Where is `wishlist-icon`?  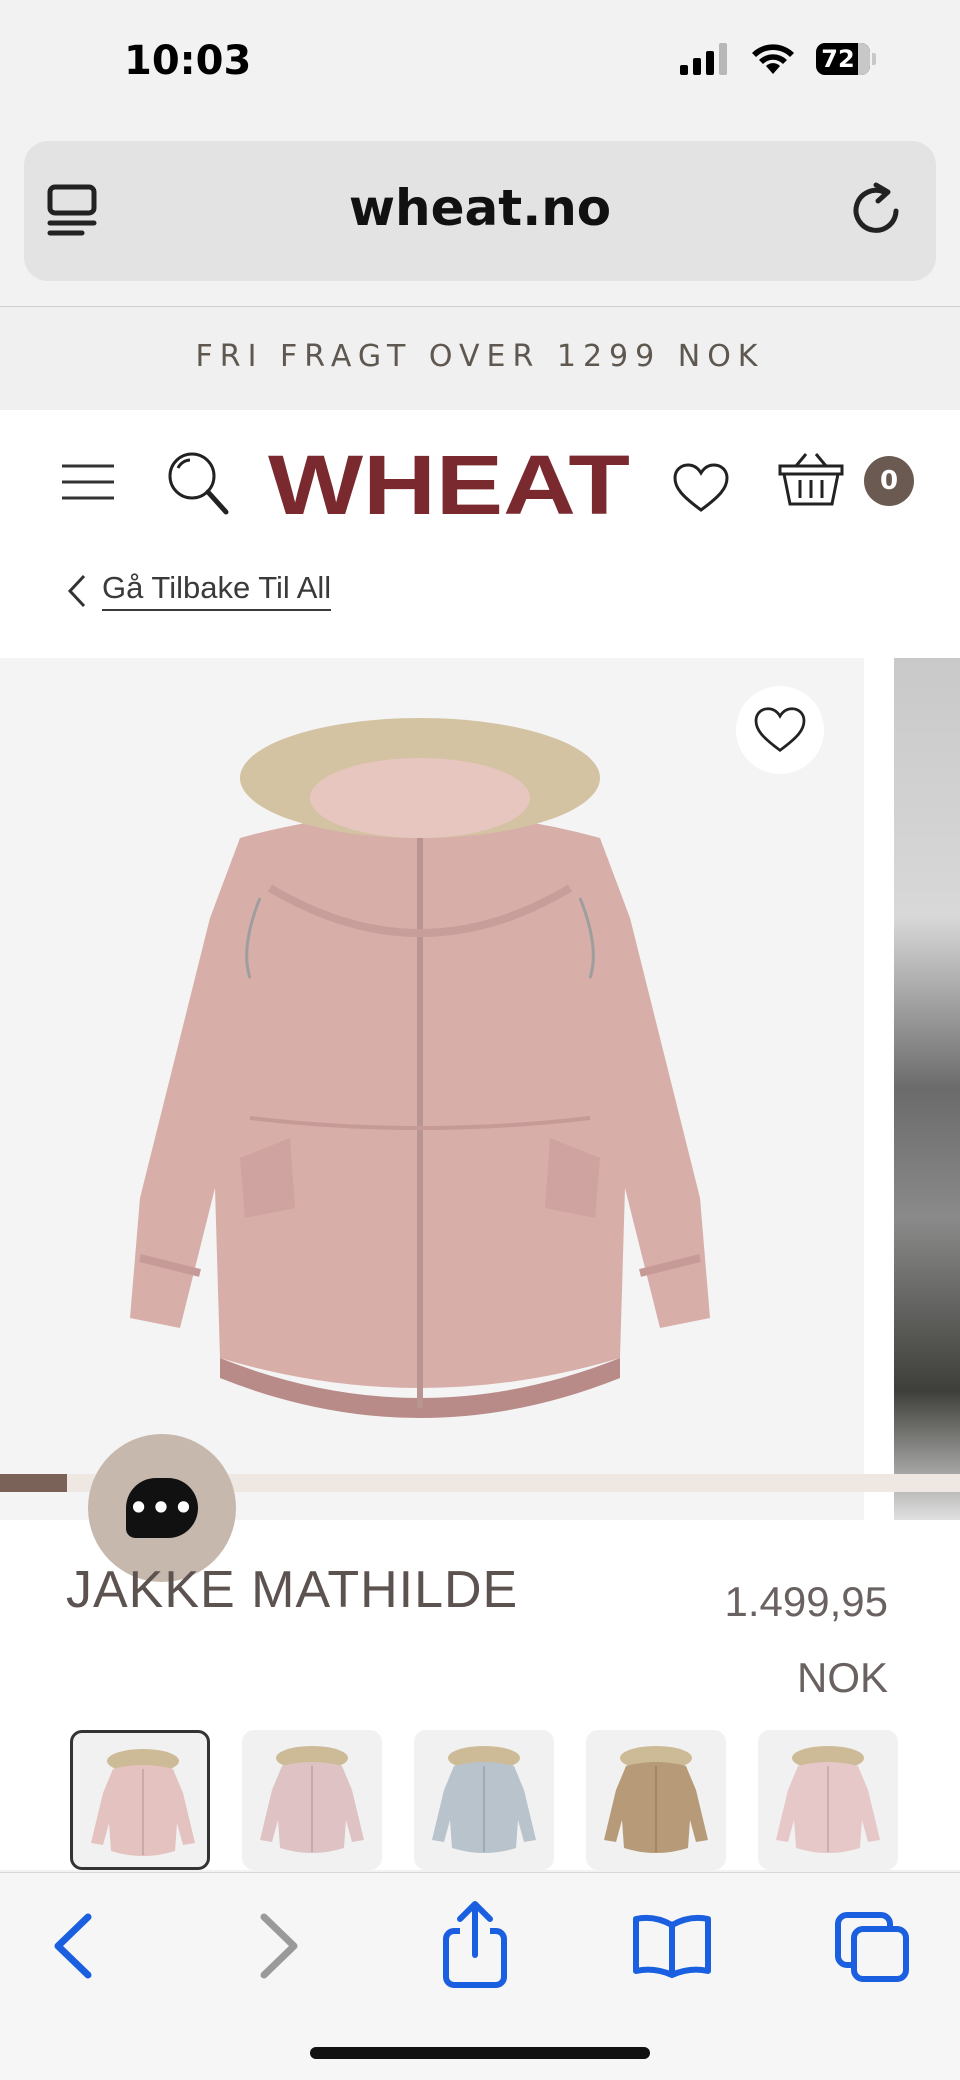 wishlist-icon is located at coordinates (701, 488).